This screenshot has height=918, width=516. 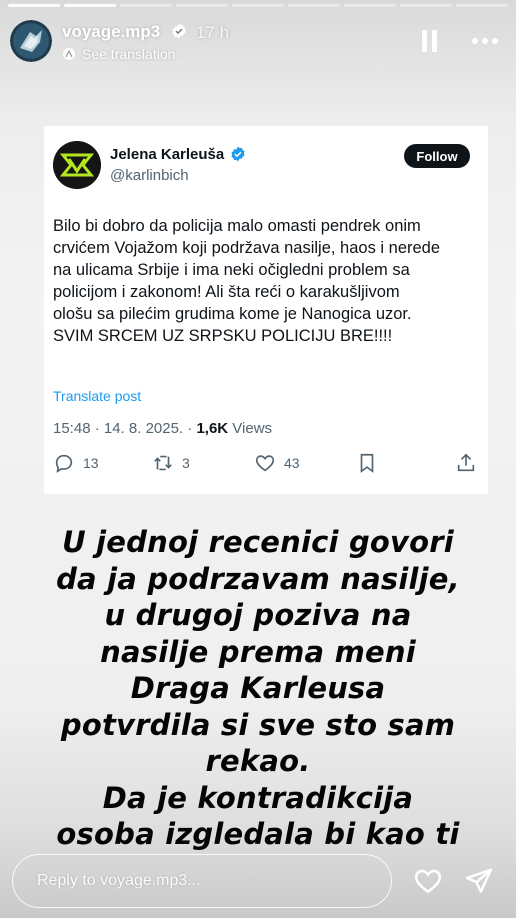 What do you see at coordinates (213, 32) in the screenshot?
I see `story-time: 17 h` at bounding box center [213, 32].